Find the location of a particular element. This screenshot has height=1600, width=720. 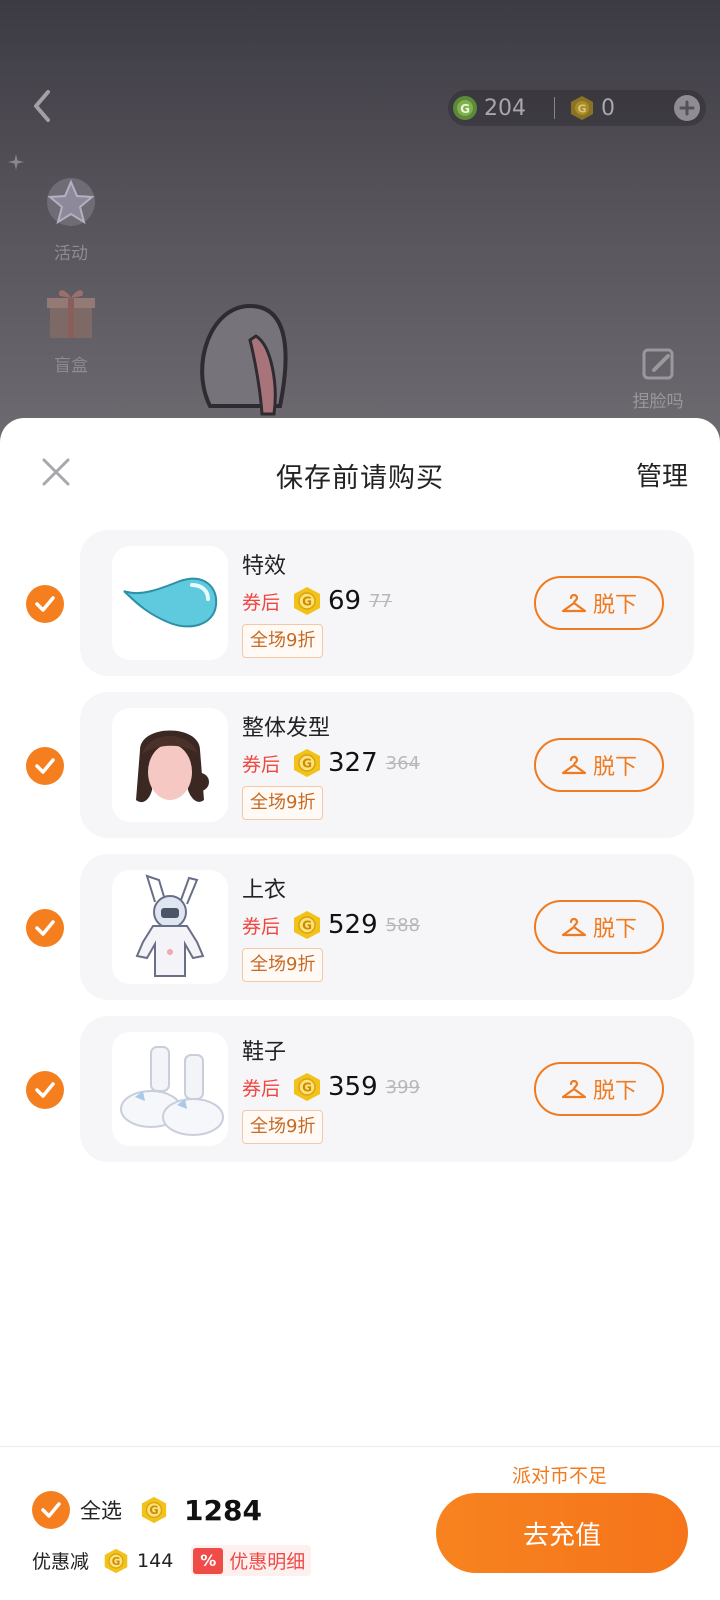

item-name: 特效 is located at coordinates (264, 566).